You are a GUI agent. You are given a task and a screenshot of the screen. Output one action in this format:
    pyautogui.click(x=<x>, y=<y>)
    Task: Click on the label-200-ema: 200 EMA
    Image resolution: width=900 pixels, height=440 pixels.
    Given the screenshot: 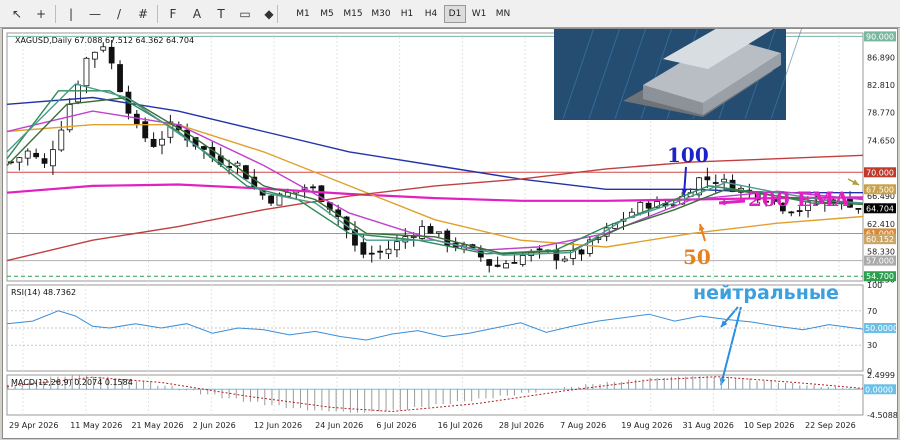 What is the action you would take?
    pyautogui.click(x=799, y=199)
    